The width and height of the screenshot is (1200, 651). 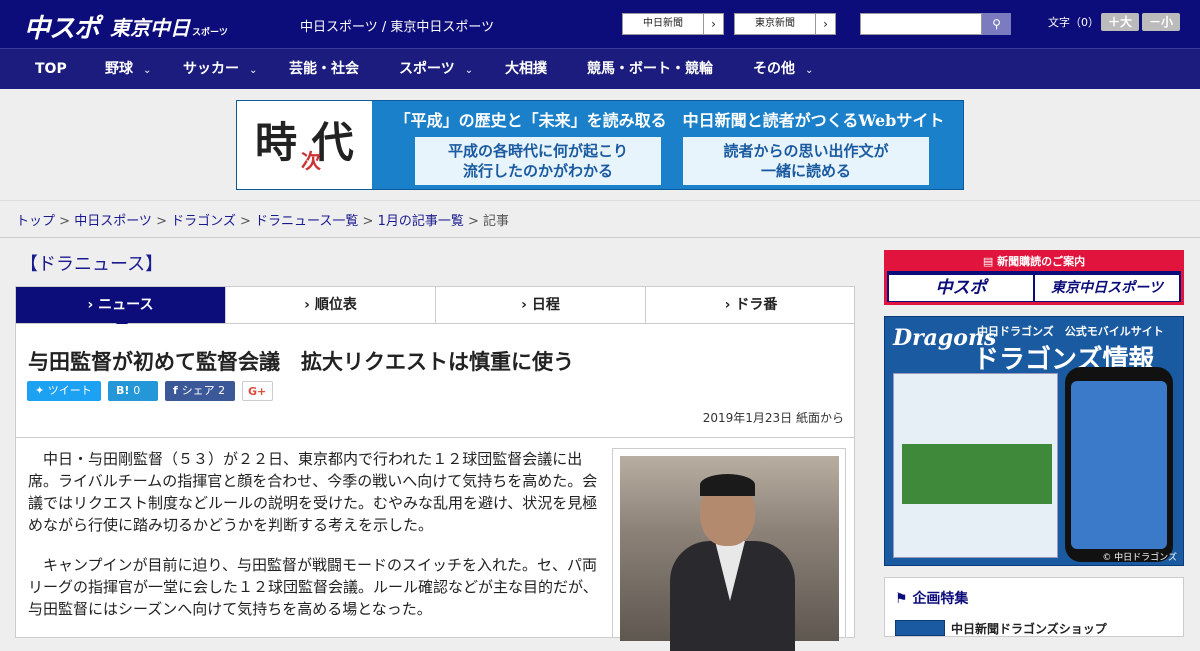 I want to click on article-photo-frame, so click(x=729, y=549).